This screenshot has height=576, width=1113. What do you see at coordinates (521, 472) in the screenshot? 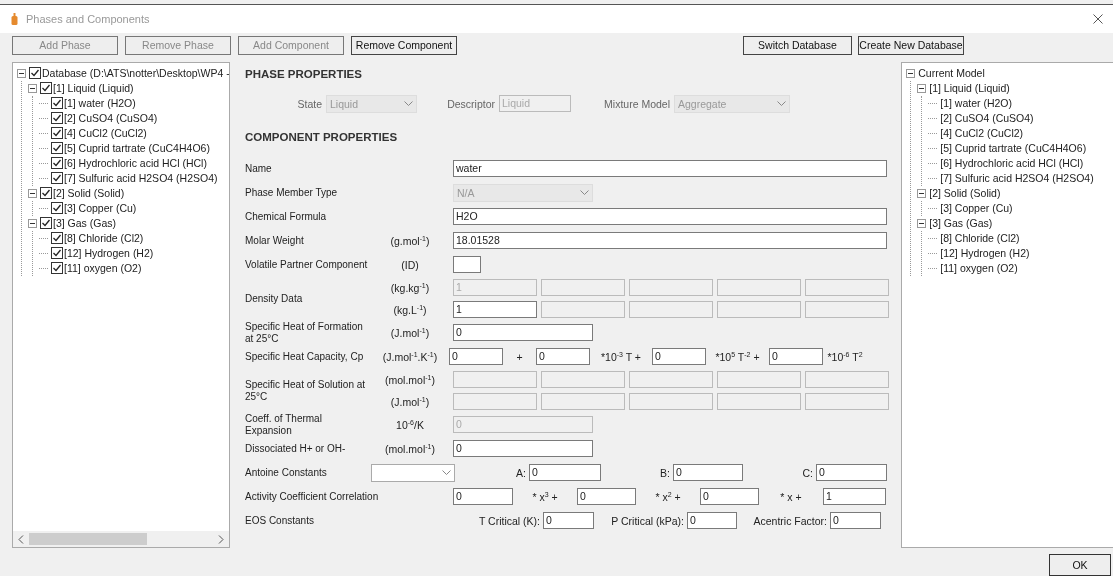
I see `formula-text: A:` at bounding box center [521, 472].